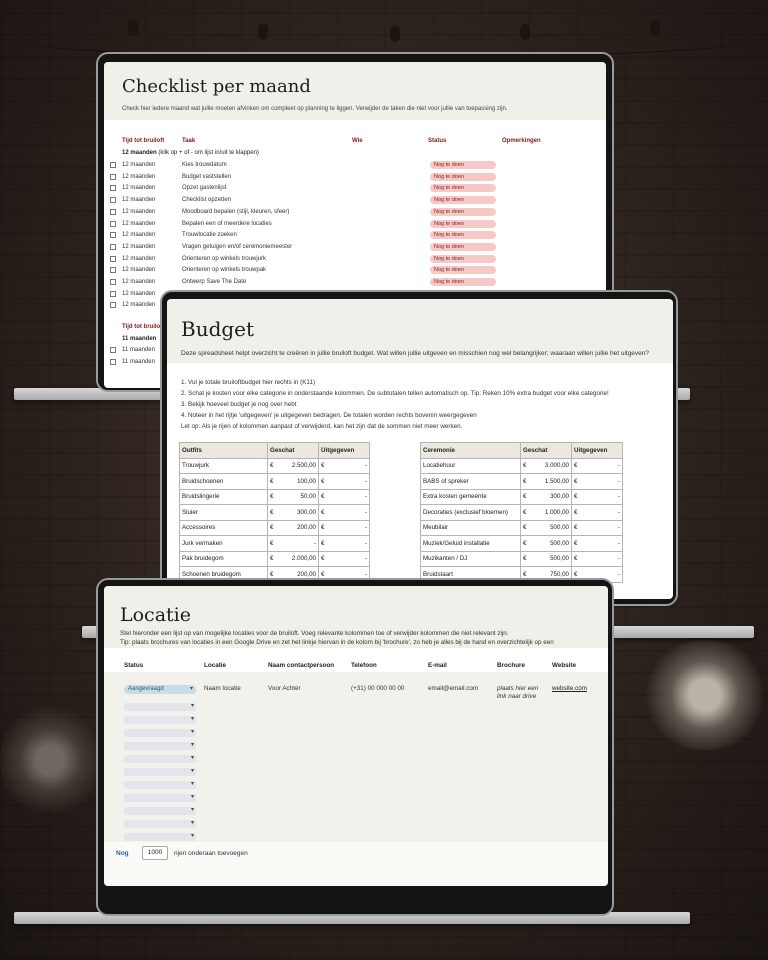 This screenshot has height=960, width=768. What do you see at coordinates (206, 200) in the screenshot?
I see `task-cell: Checklist opzetten` at bounding box center [206, 200].